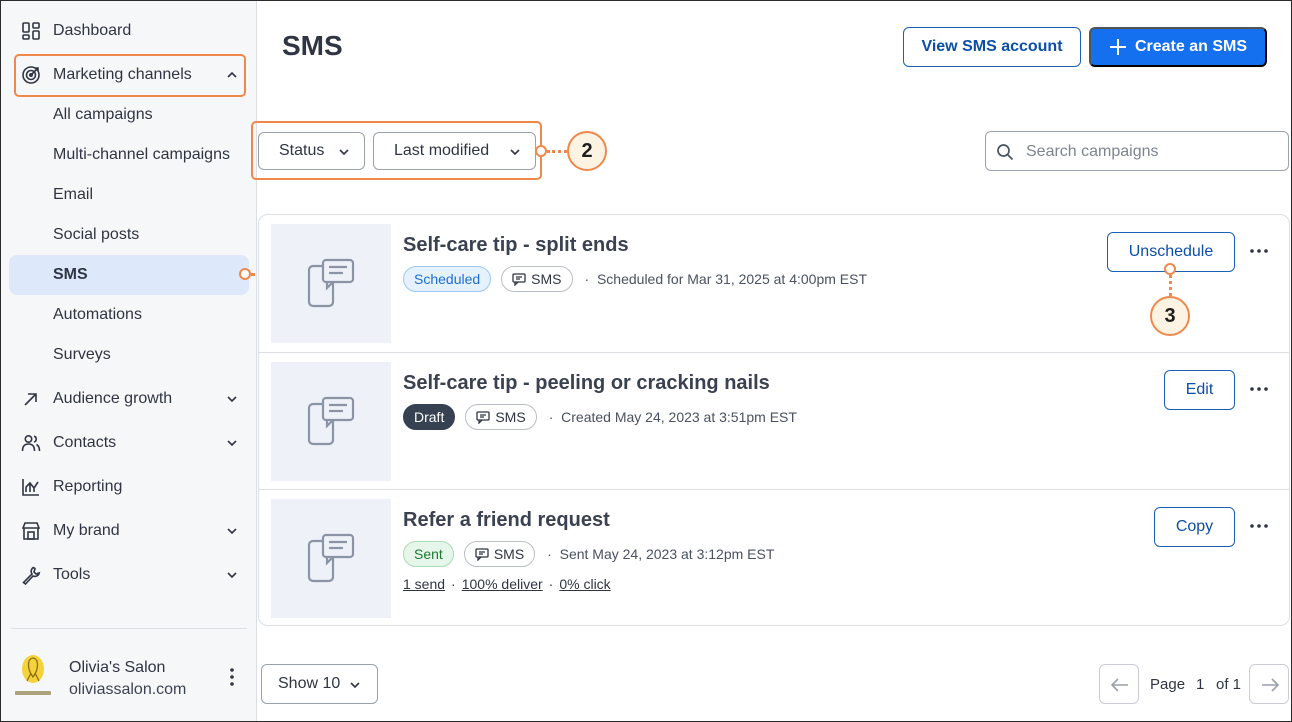 This screenshot has height=722, width=1292. Describe the element at coordinates (732, 279) in the screenshot. I see `campaign-date: Scheduled for Mar 31, 2025 at 4:00pm EST` at that location.